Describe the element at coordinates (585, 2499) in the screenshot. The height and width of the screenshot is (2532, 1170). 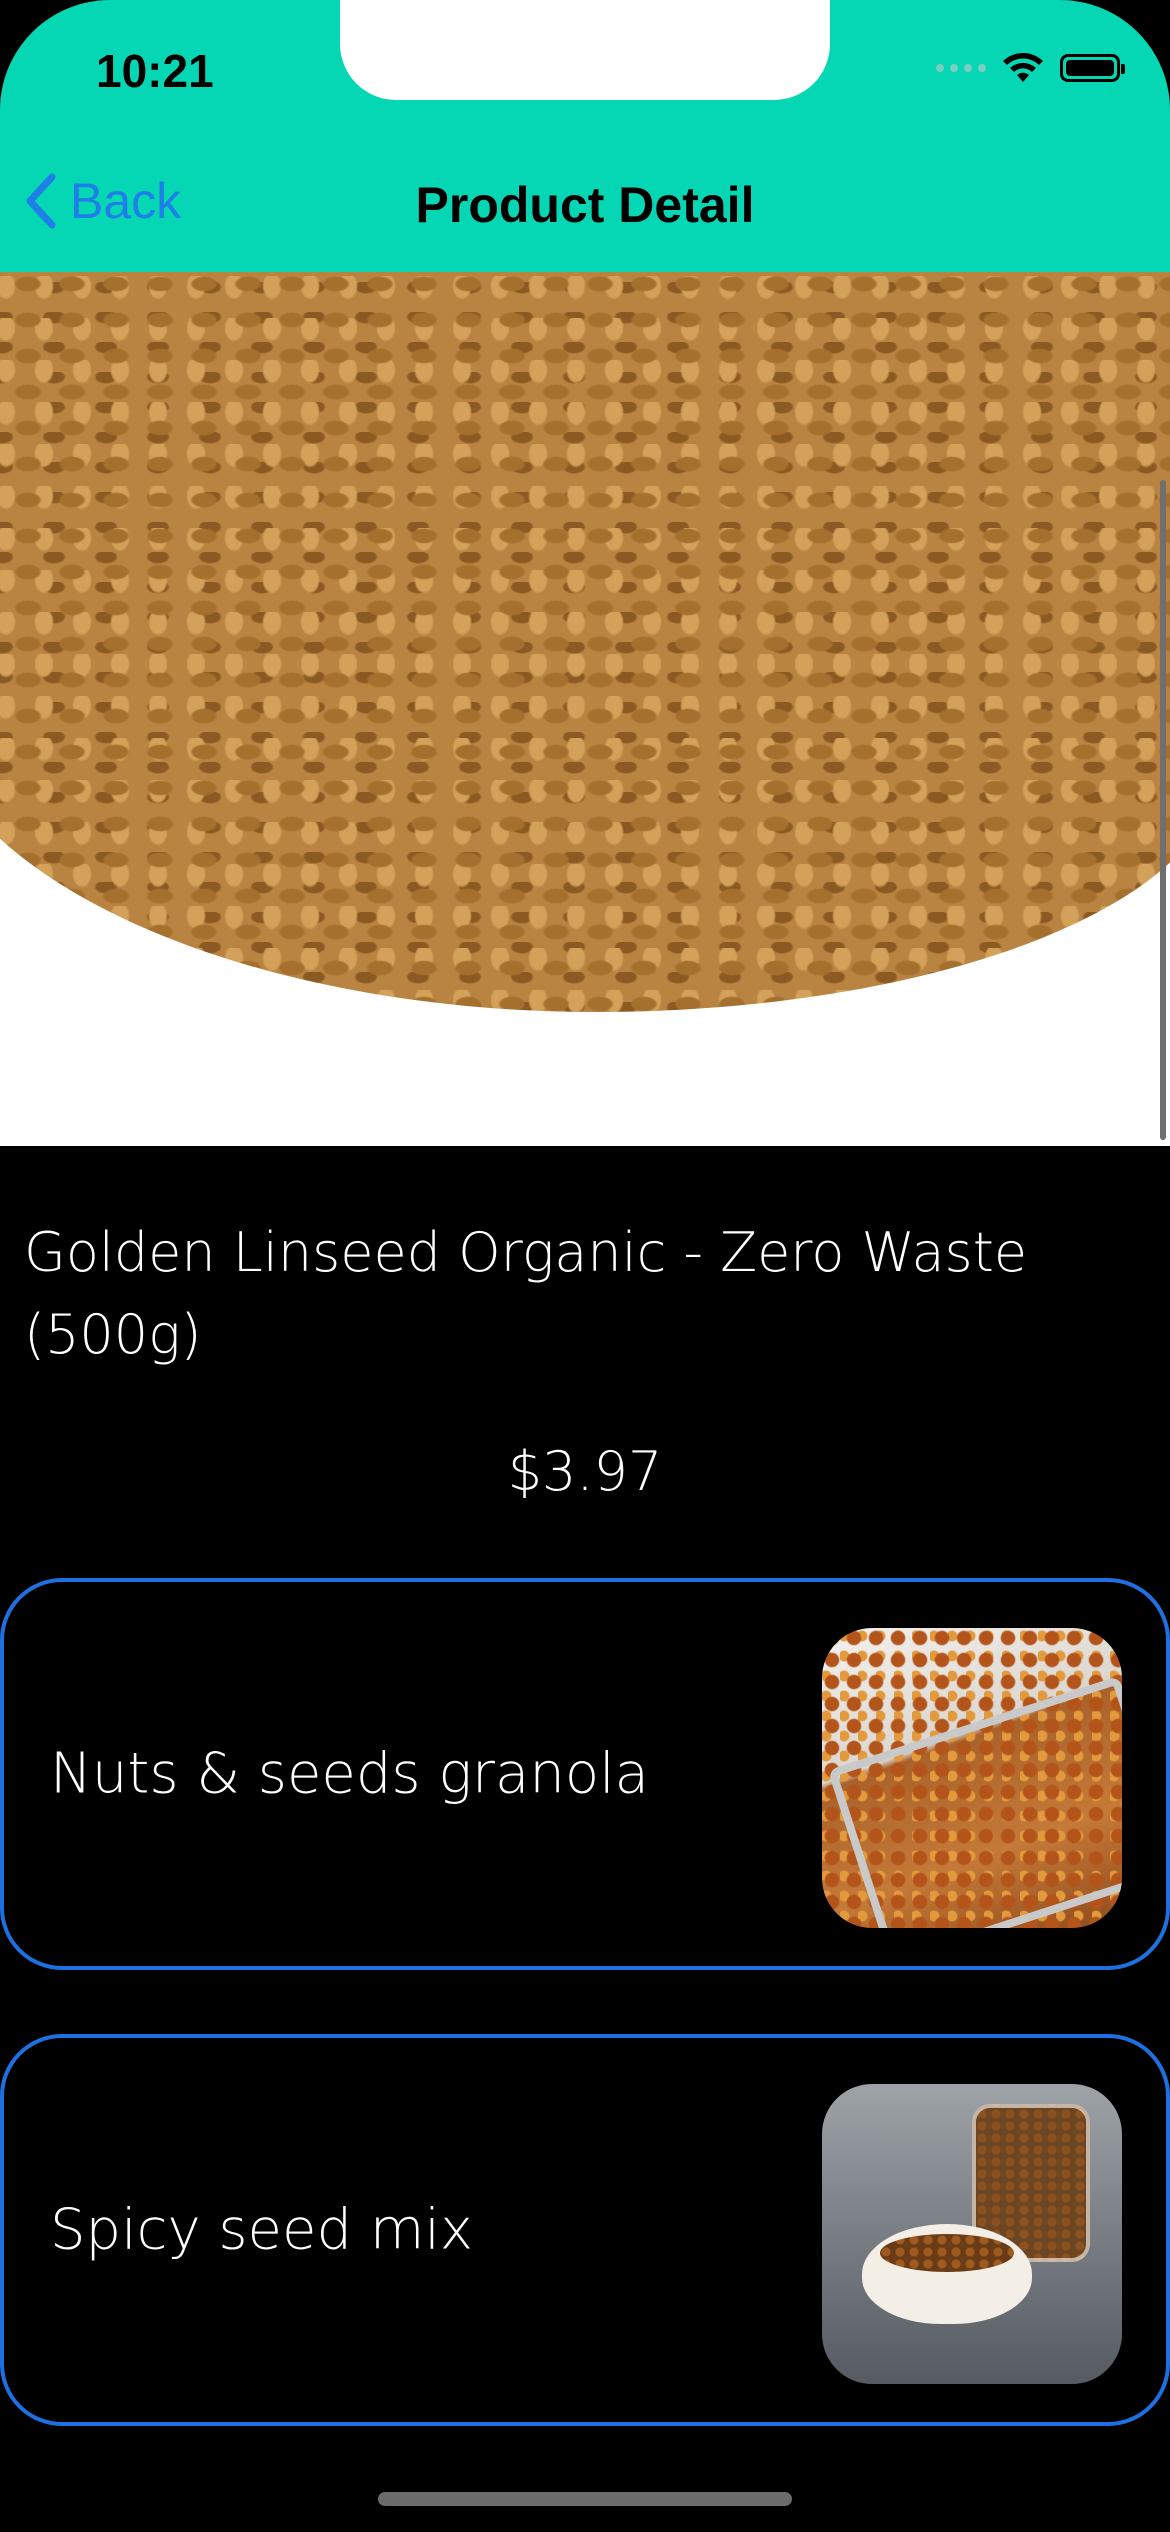
I see `home-indicator` at that location.